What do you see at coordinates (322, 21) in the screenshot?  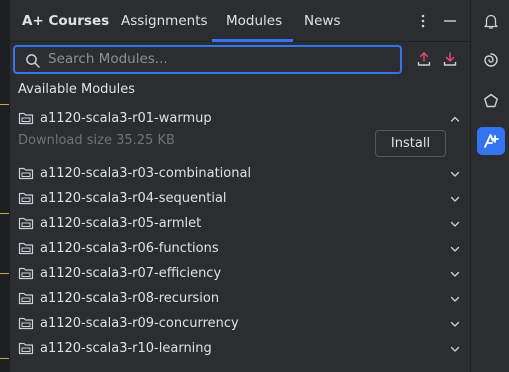 I see `tab-news: News` at bounding box center [322, 21].